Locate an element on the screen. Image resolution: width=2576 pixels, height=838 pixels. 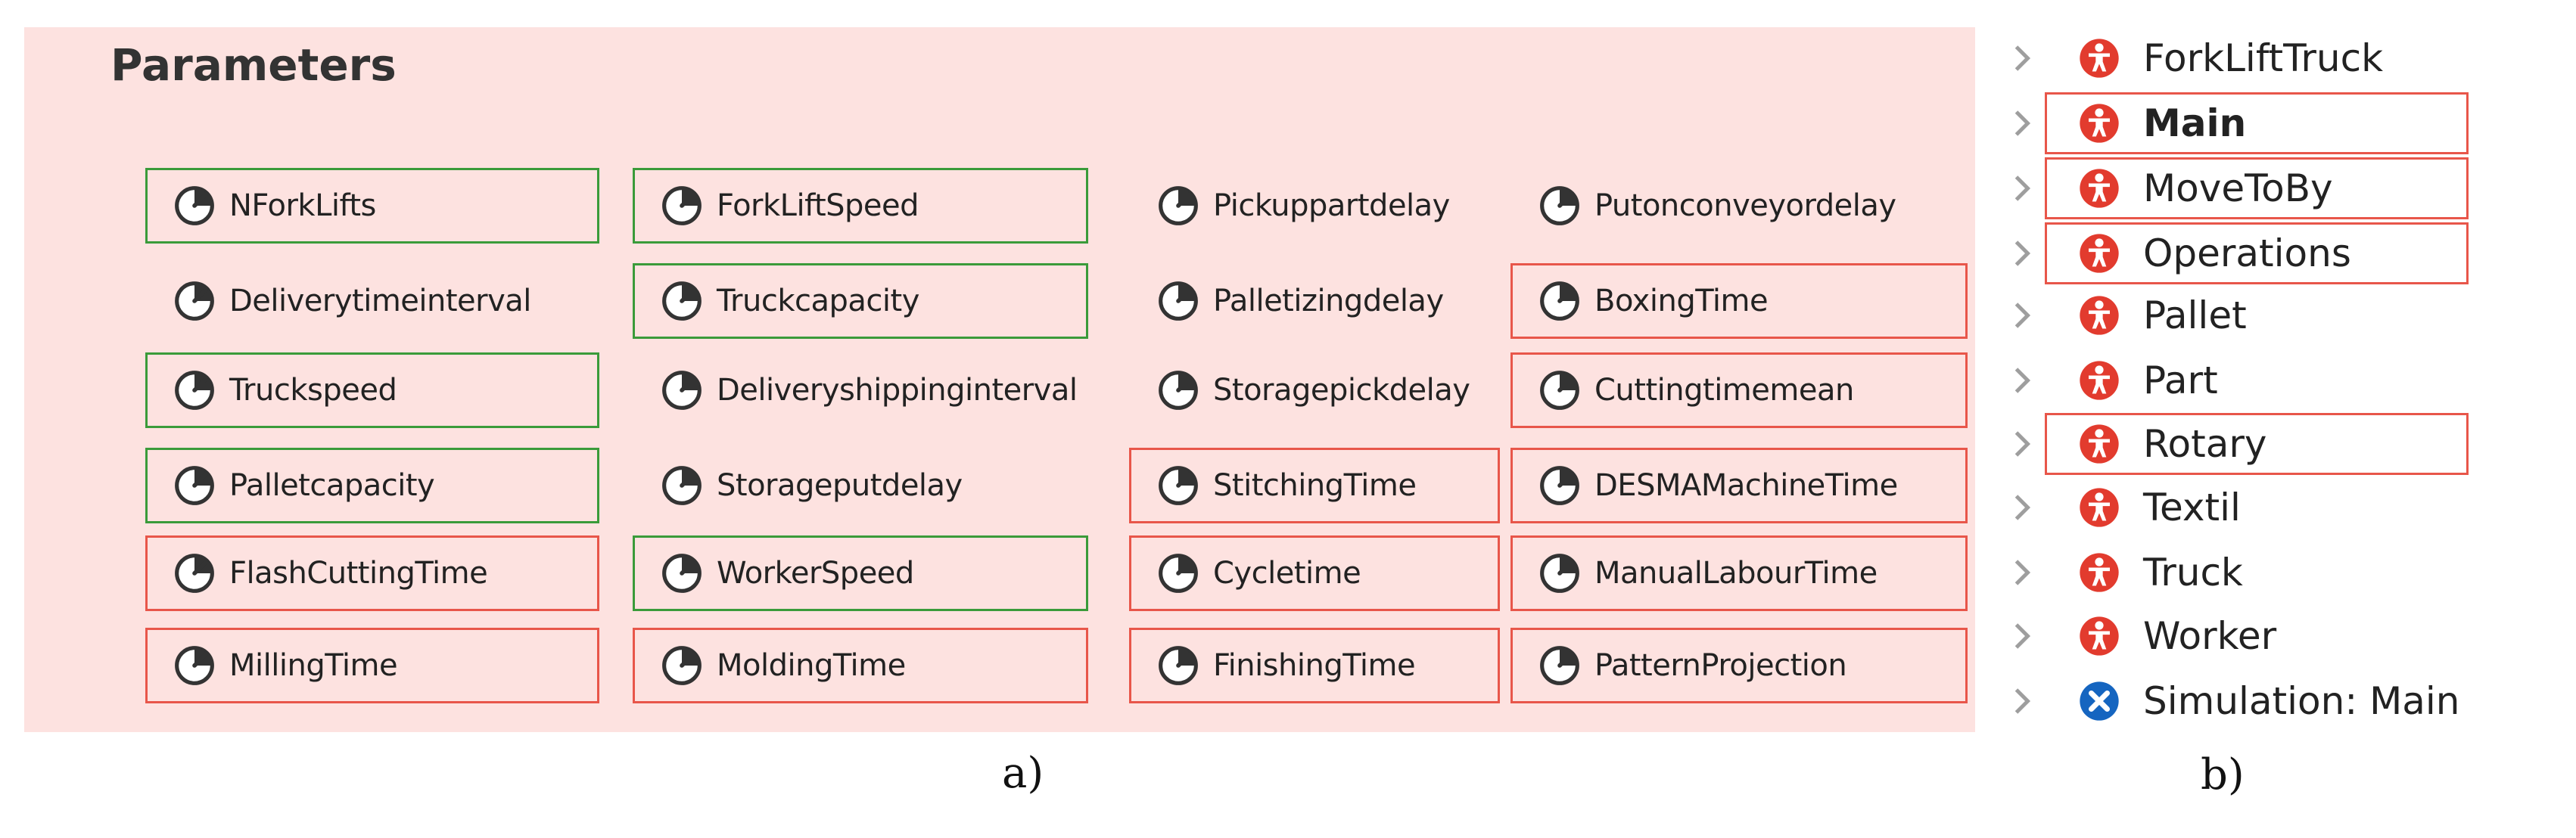
parameter-label: BoxingTime is located at coordinates (1681, 301).